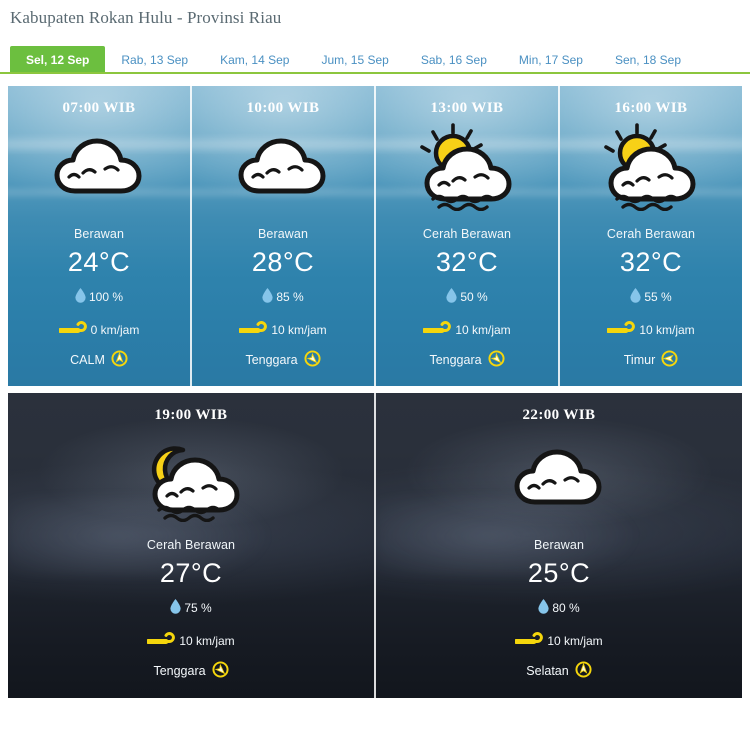  I want to click on humidity: 55 %, so click(651, 297).